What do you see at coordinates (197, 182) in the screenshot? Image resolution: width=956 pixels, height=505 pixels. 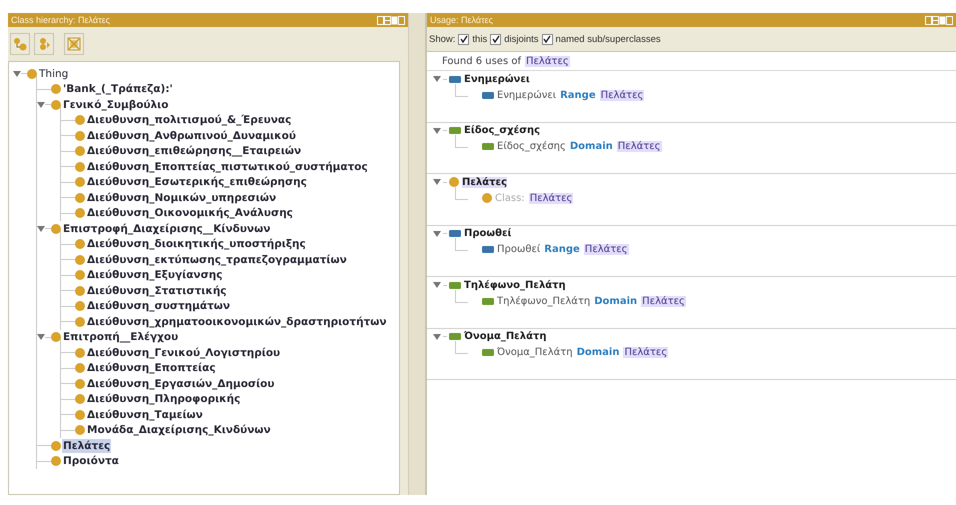 I see `class-tree-item: Διεύθυνση_Εσωτερικής_επιθεώρησης` at bounding box center [197, 182].